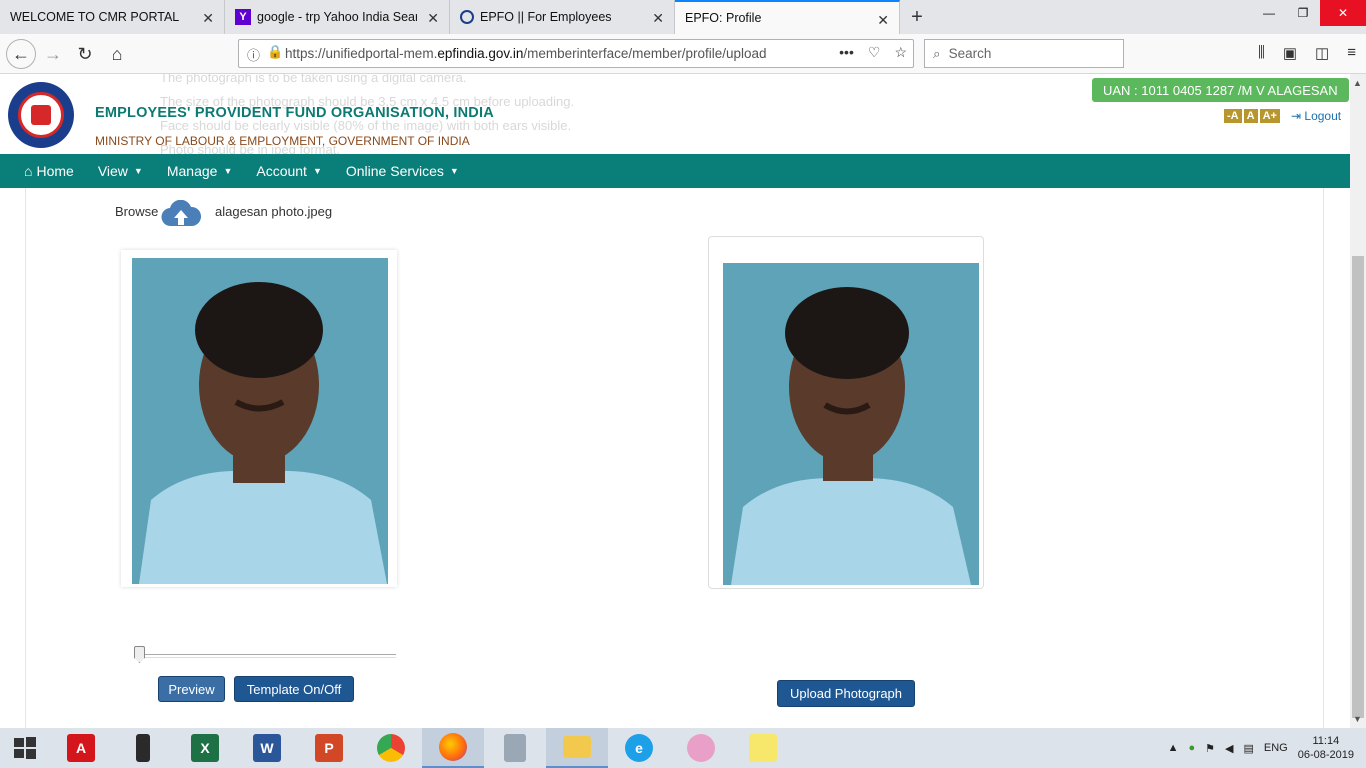  What do you see at coordinates (1276, 748) in the screenshot?
I see `language-indicator: ENG` at bounding box center [1276, 748].